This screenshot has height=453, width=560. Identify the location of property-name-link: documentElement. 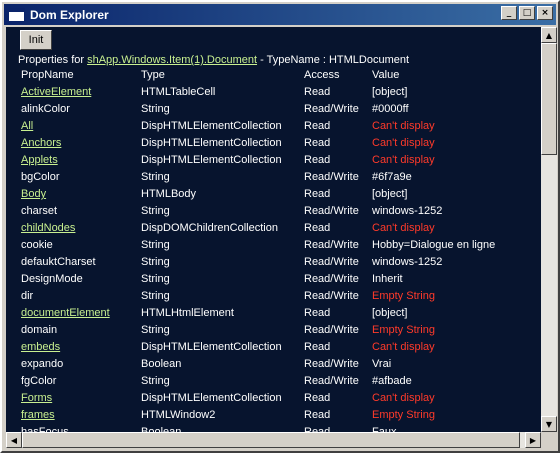
(65, 313).